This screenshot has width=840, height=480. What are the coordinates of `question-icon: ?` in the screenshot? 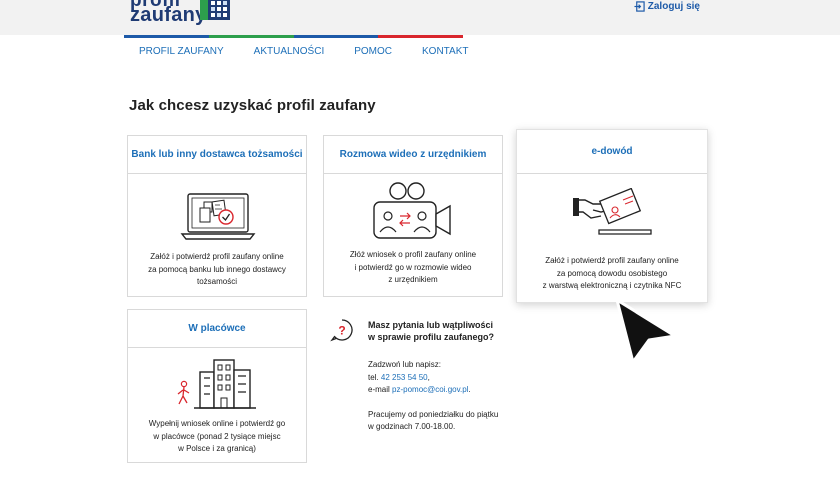 It's located at (341, 330).